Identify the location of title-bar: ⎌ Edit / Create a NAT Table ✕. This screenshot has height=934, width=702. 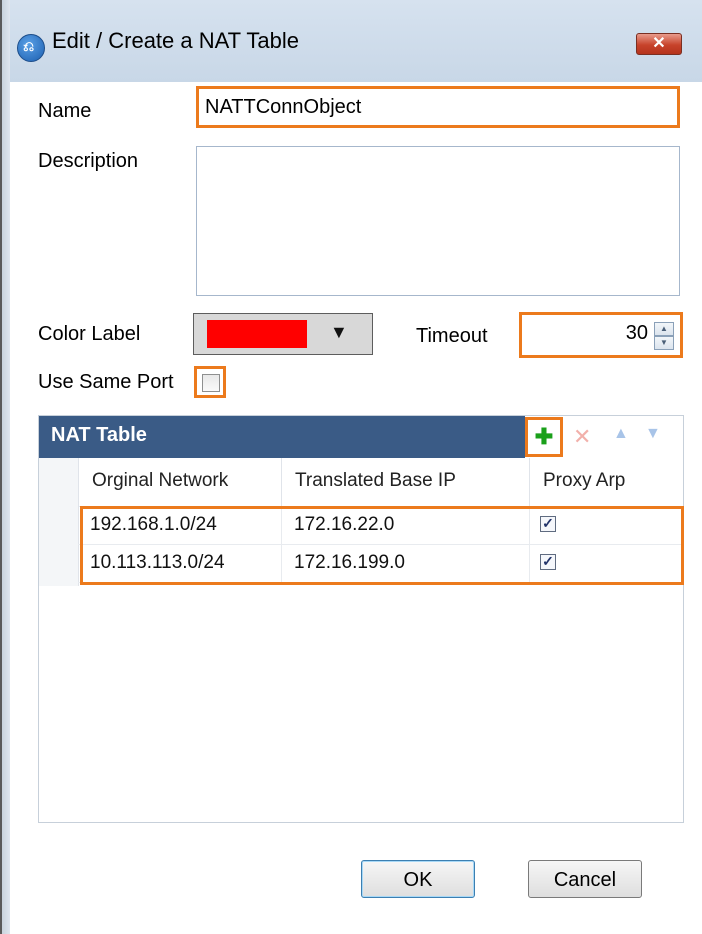
(351, 41).